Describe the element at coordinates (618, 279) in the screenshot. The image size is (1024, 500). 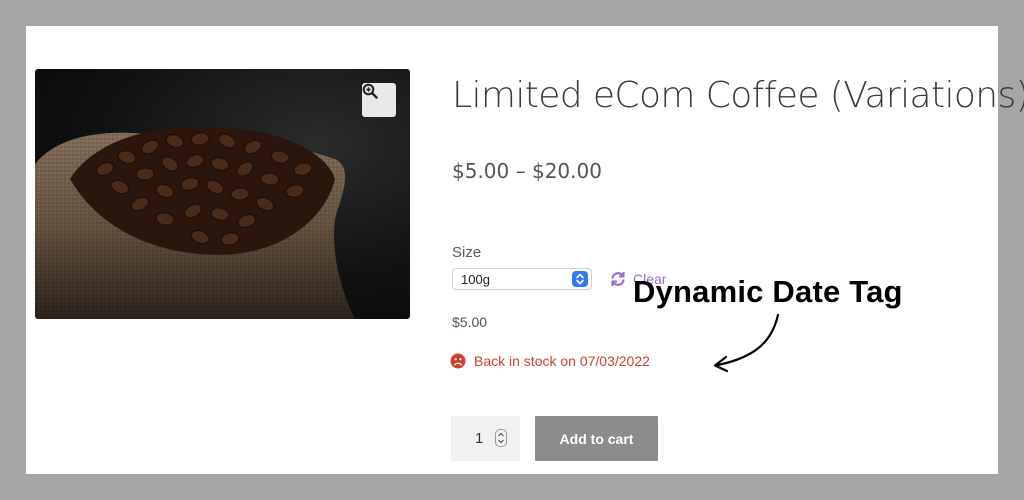
I see `refresh-icon` at that location.